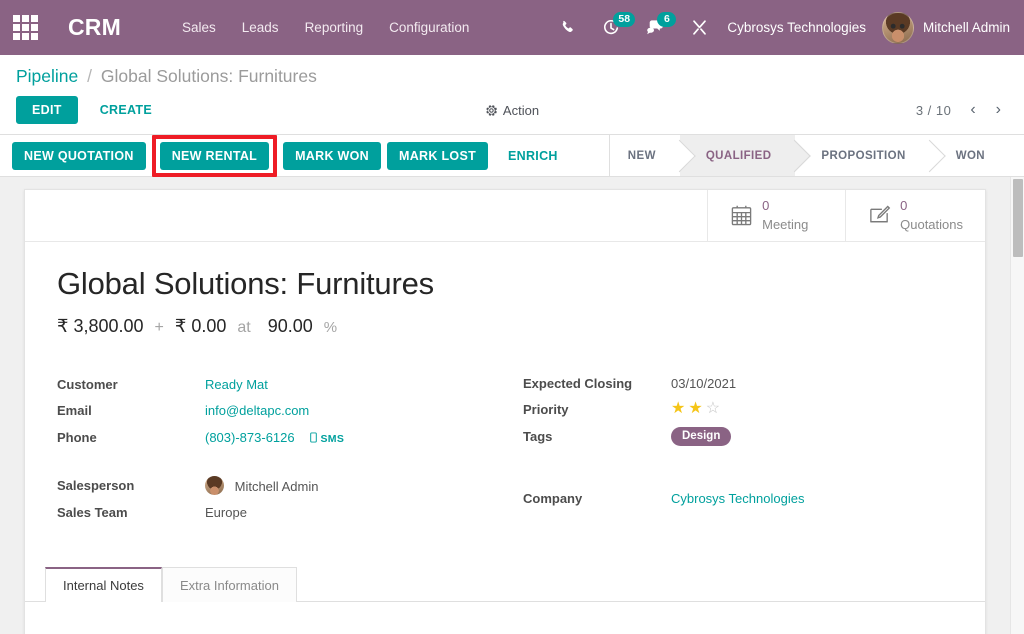 Image resolution: width=1024 pixels, height=634 pixels. Describe the element at coordinates (546, 409) in the screenshot. I see `field-label: Priority` at that location.